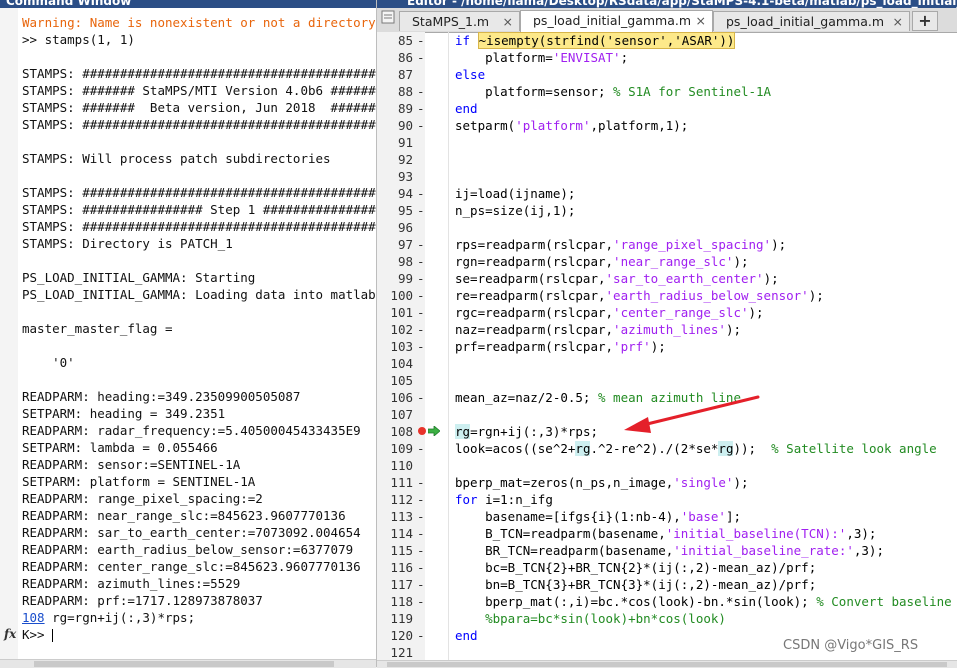 The image size is (957, 668). I want to click on line-number: 109, so click(395, 448).